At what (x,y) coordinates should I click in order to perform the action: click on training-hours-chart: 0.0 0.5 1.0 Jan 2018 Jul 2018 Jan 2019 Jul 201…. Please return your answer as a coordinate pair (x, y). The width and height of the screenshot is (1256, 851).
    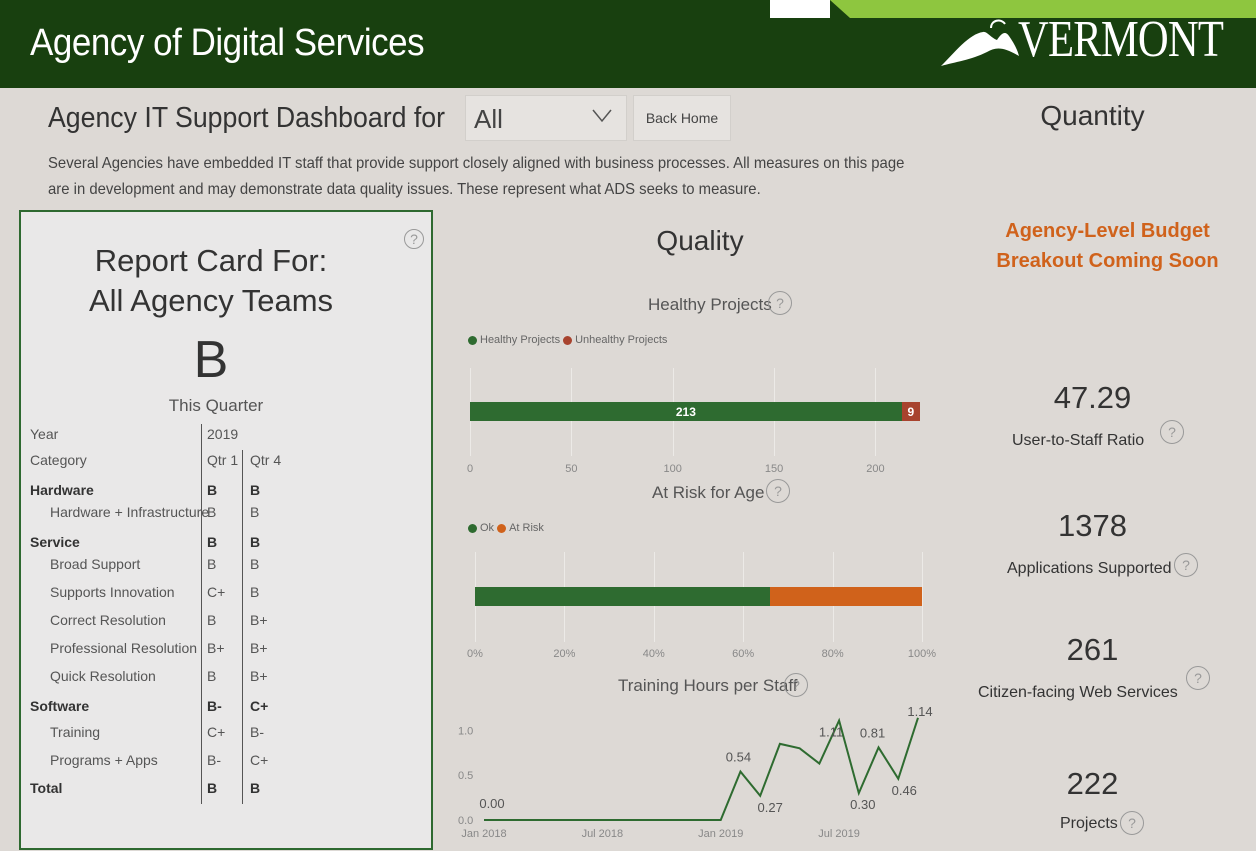
    Looking at the image, I should click on (695, 772).